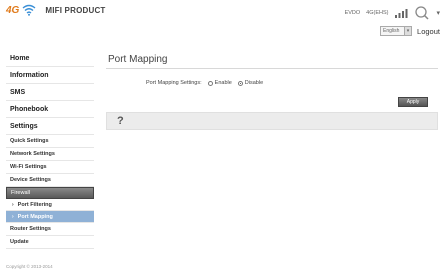 Image resolution: width=446 pixels, height=279 pixels. What do you see at coordinates (29, 10) in the screenshot?
I see `wifi-icon` at bounding box center [29, 10].